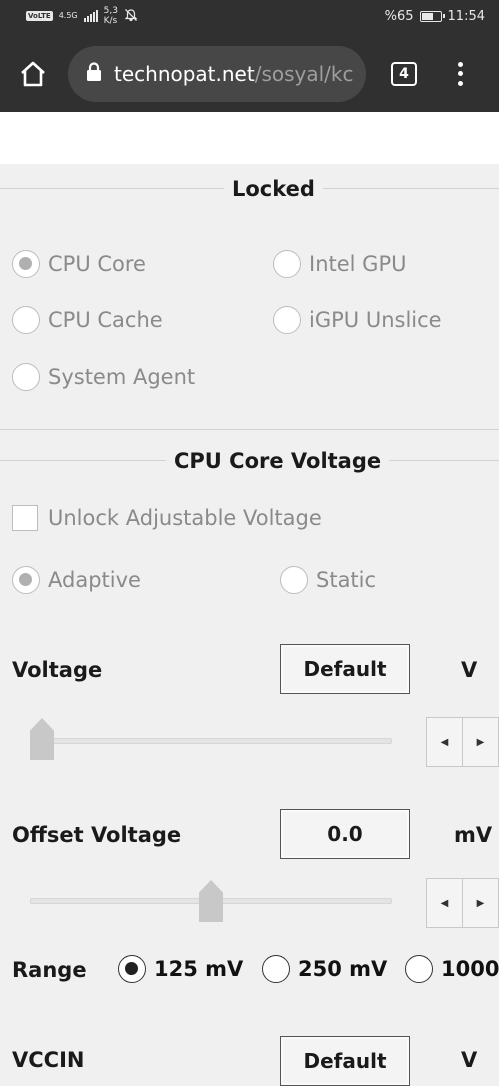 This screenshot has width=499, height=1086. What do you see at coordinates (211, 741) in the screenshot?
I see `voltage-slider-track` at bounding box center [211, 741].